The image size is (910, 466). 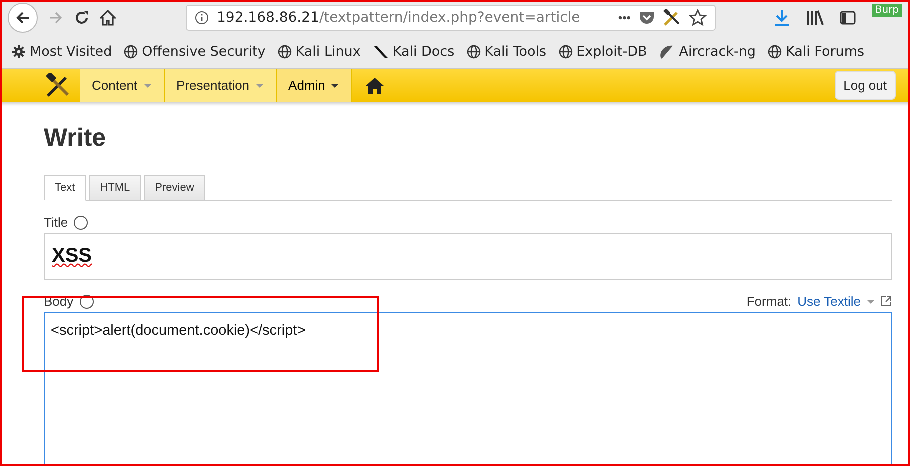 I want to click on bookmark-label: Kali Linux, so click(x=328, y=52).